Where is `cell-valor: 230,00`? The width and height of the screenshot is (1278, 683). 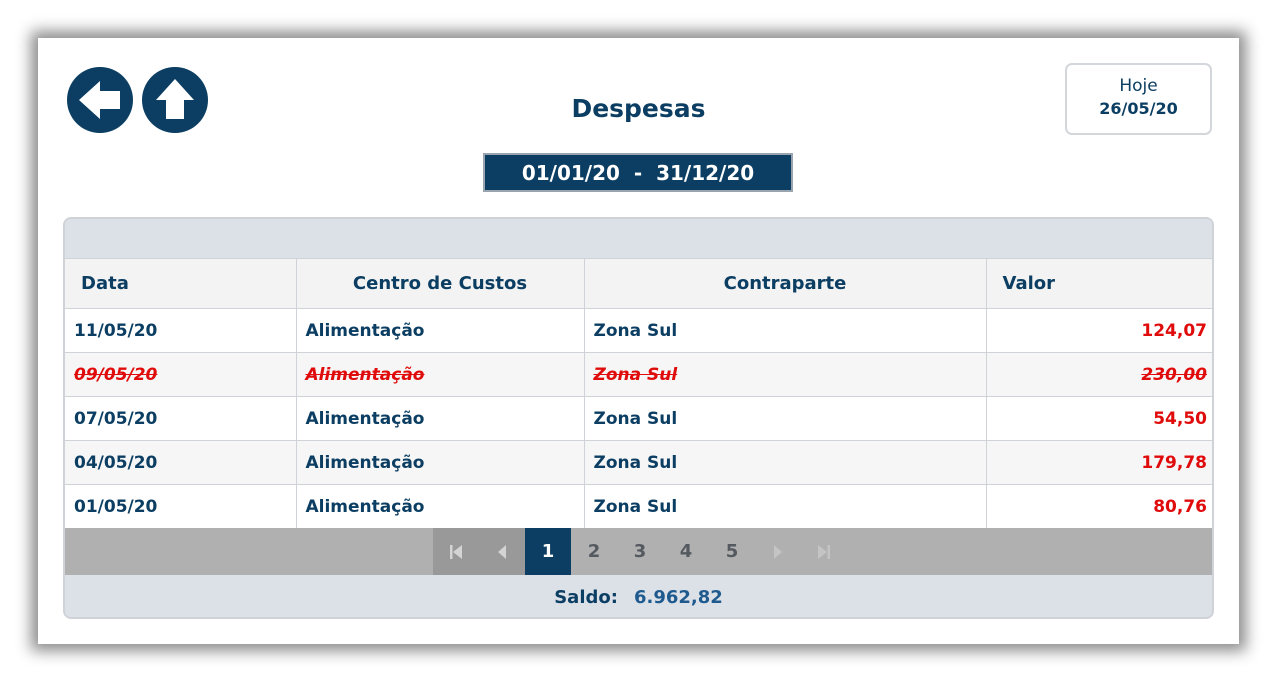 cell-valor: 230,00 is located at coordinates (1098, 374).